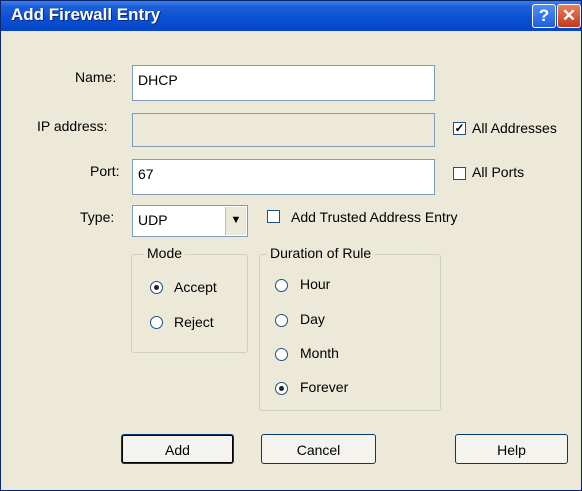 This screenshot has width=582, height=491. I want to click on duration-month-radio, so click(281, 354).